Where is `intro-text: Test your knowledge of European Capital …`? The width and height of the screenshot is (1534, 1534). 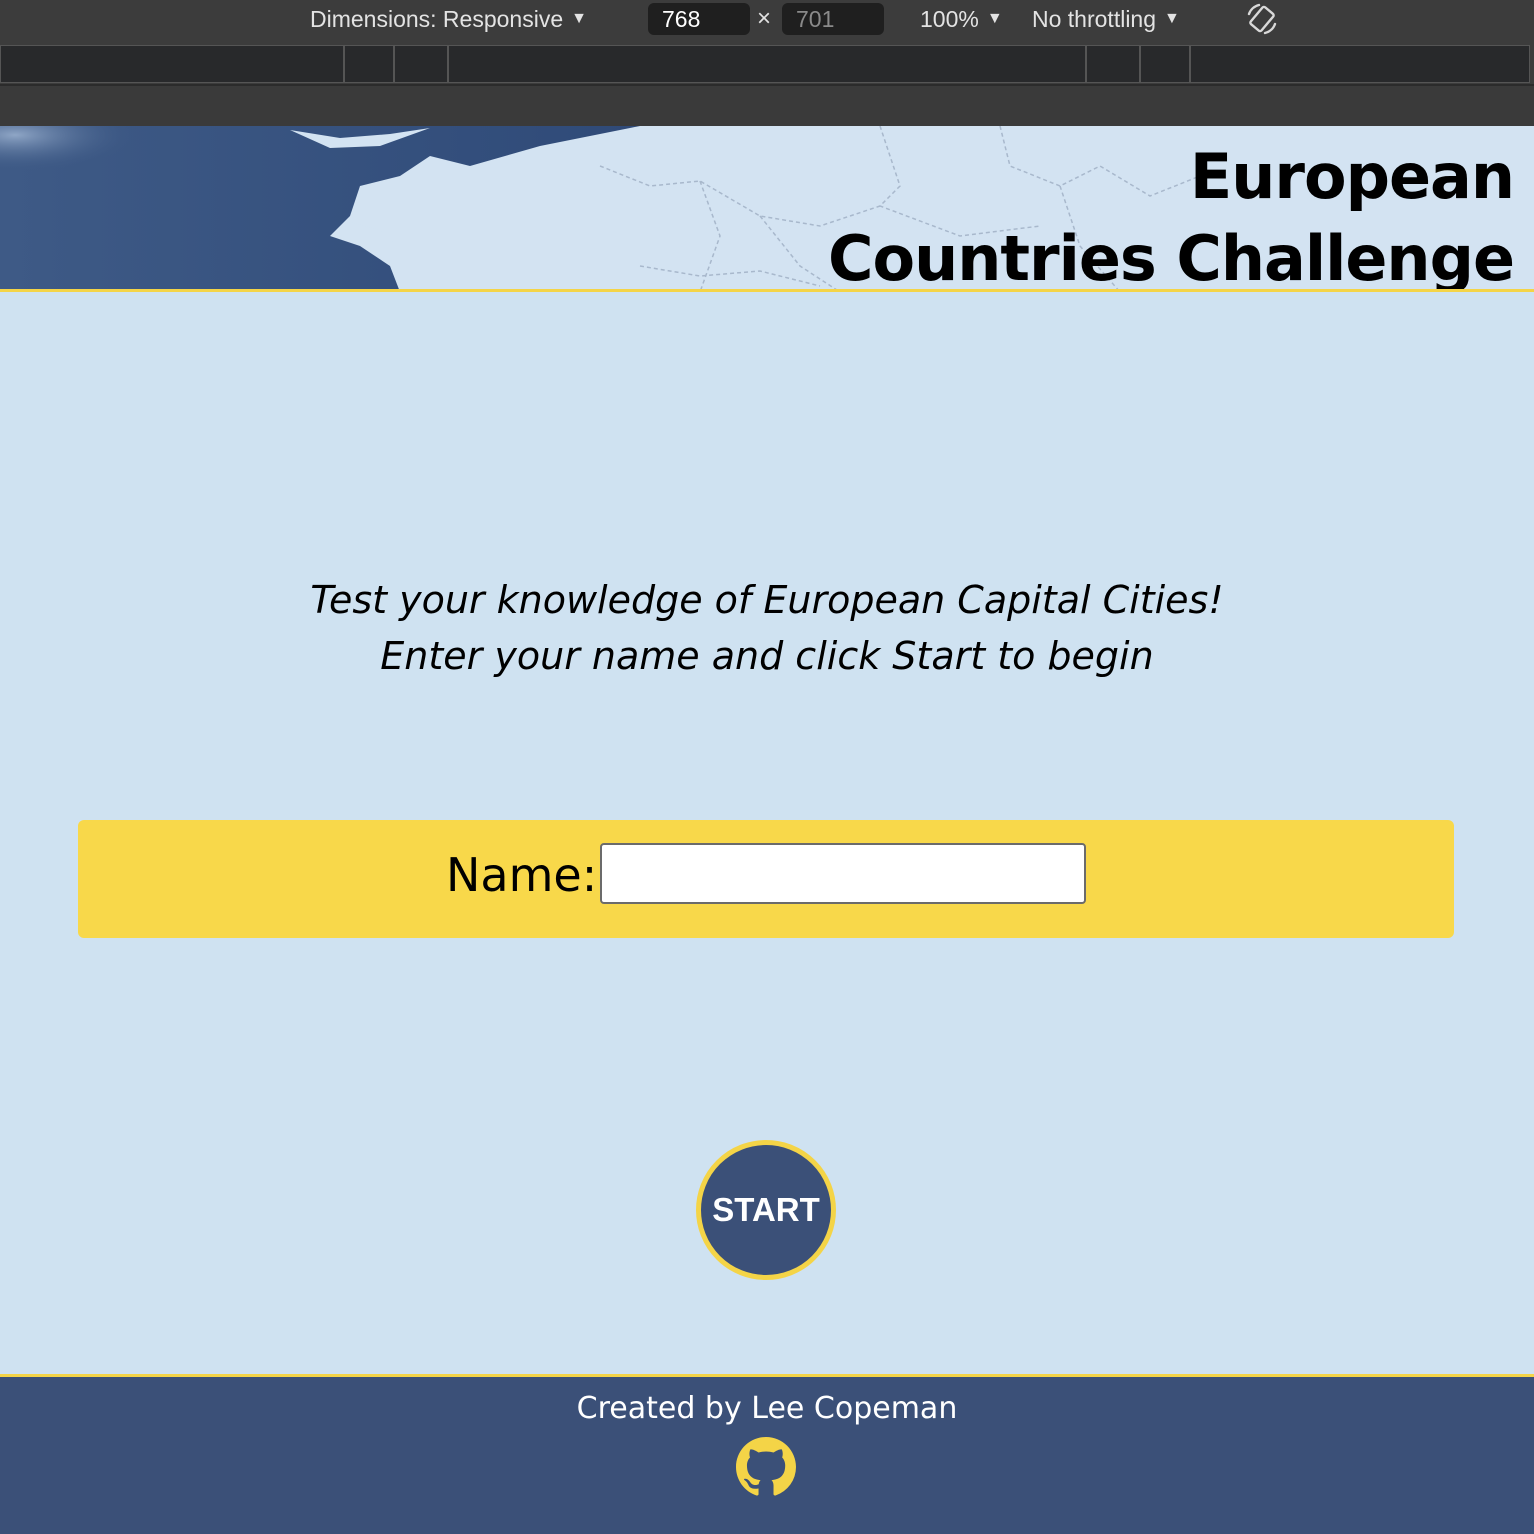
intro-text: Test your knowledge of European Capital … is located at coordinates (767, 628).